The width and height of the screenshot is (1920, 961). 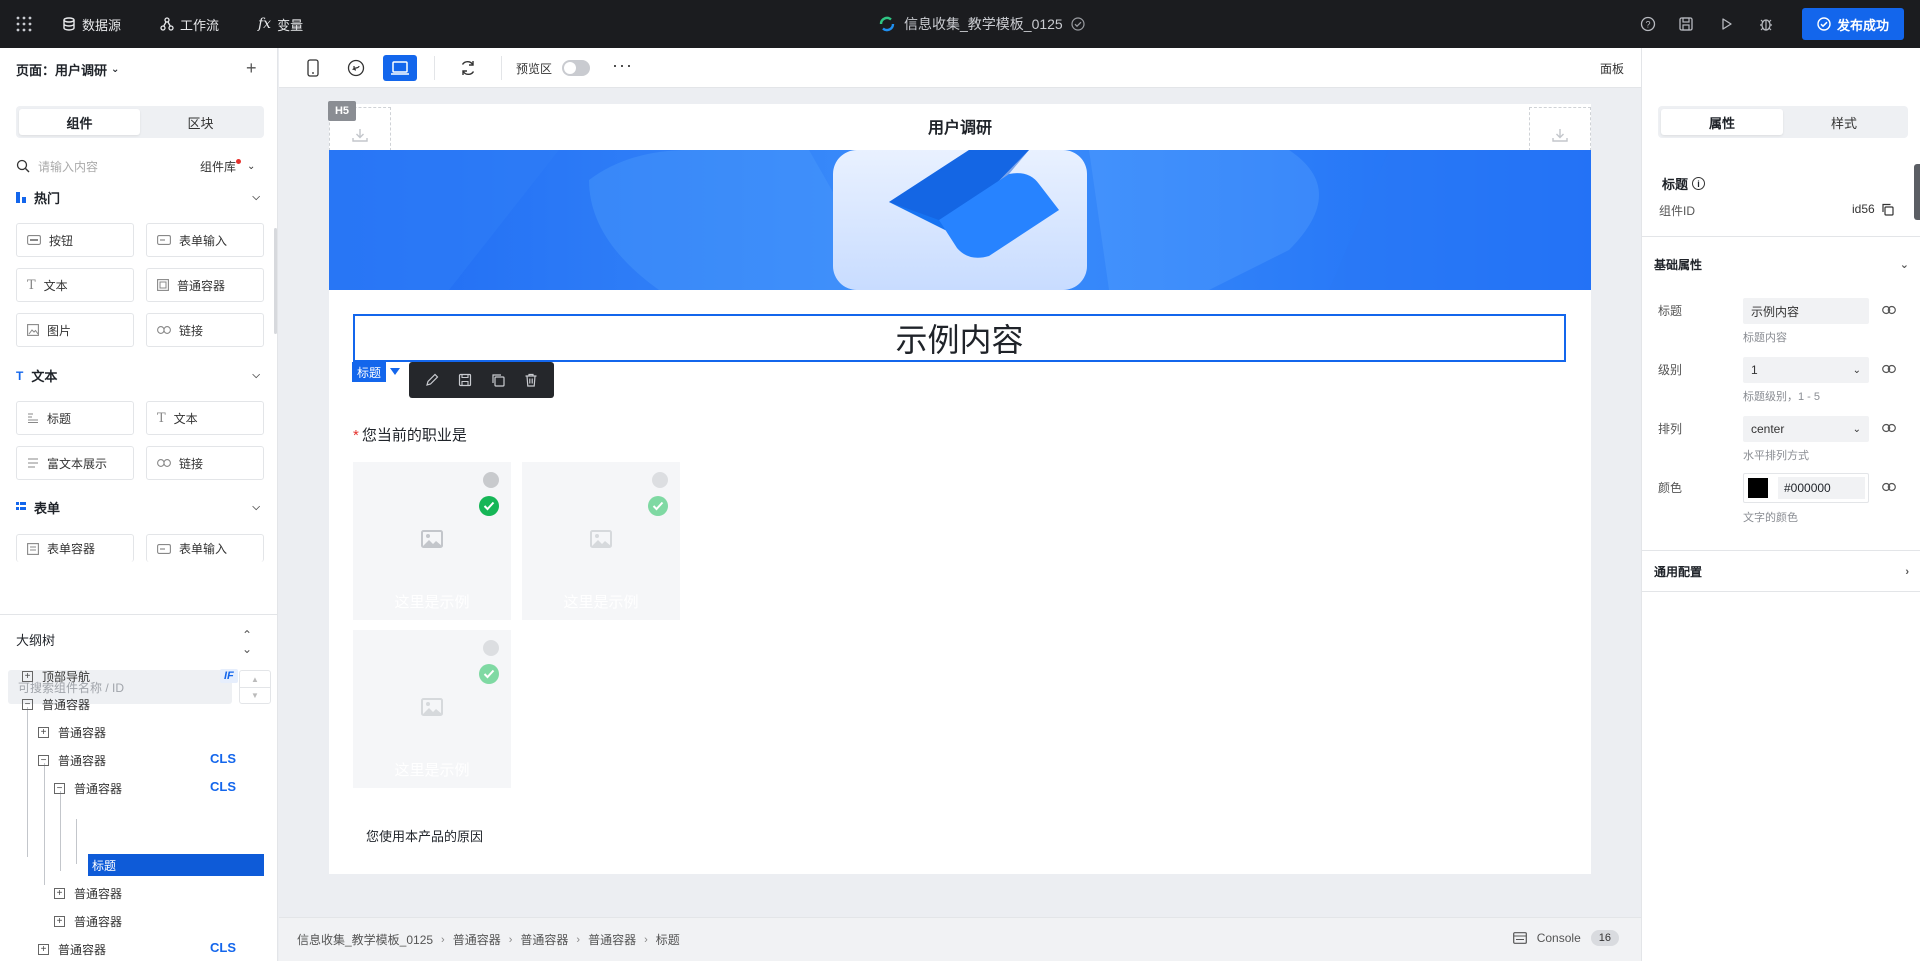 What do you see at coordinates (247, 642) in the screenshot?
I see `expand-collapse-icon: ⌃ ⌄` at bounding box center [247, 642].